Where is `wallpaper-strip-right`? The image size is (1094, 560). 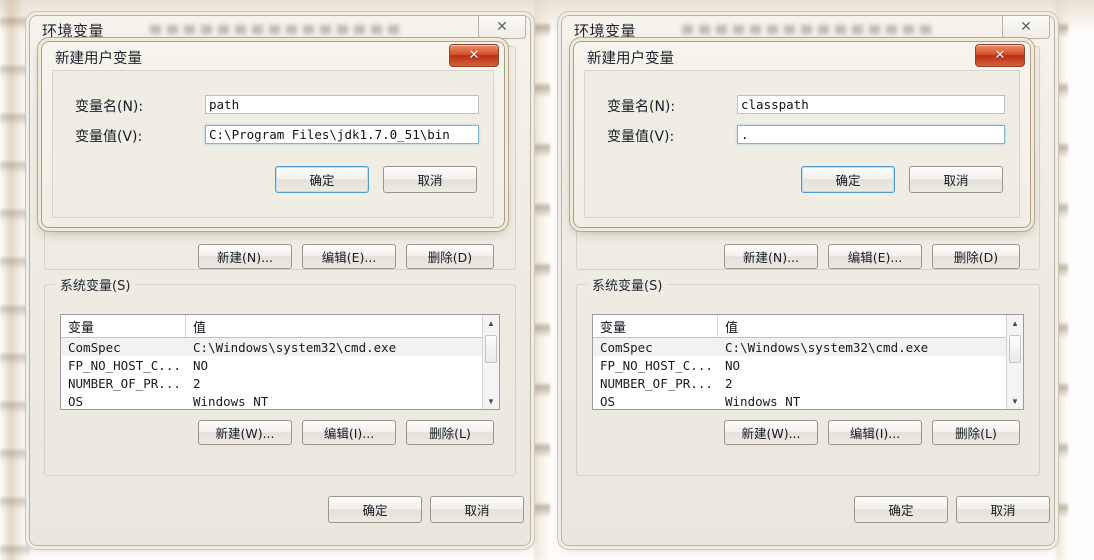 wallpaper-strip-right is located at coordinates (1062, 280).